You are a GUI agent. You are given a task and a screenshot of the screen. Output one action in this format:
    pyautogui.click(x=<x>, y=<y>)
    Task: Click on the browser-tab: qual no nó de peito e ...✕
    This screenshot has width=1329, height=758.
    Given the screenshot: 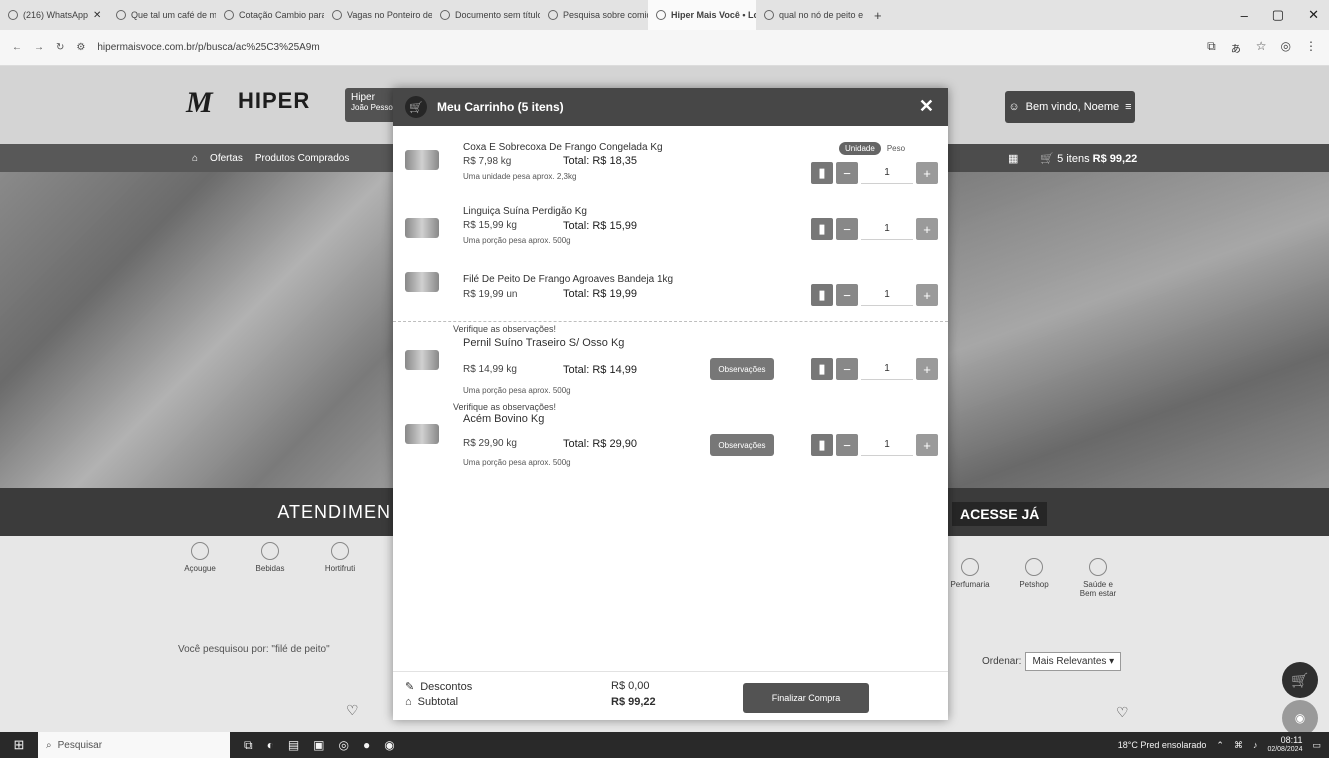 What is the action you would take?
    pyautogui.click(x=810, y=15)
    